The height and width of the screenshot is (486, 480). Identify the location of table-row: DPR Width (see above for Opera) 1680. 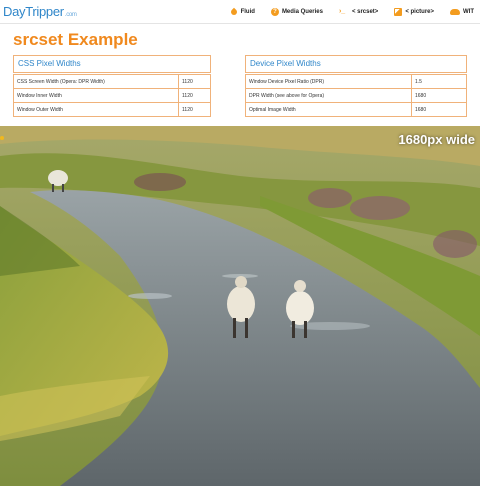
(356, 95).